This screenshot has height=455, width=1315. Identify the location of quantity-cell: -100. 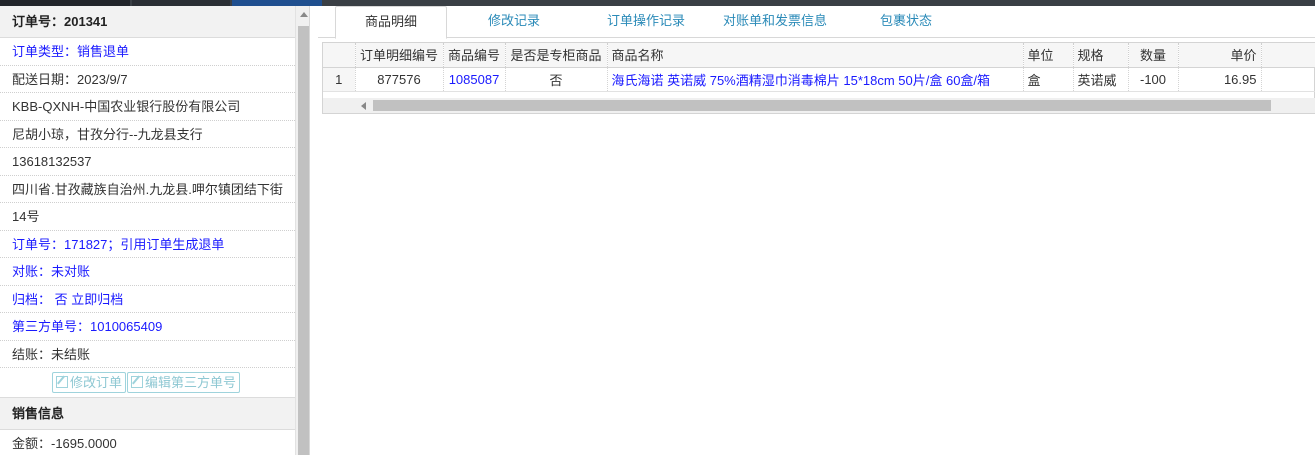
(1153, 79).